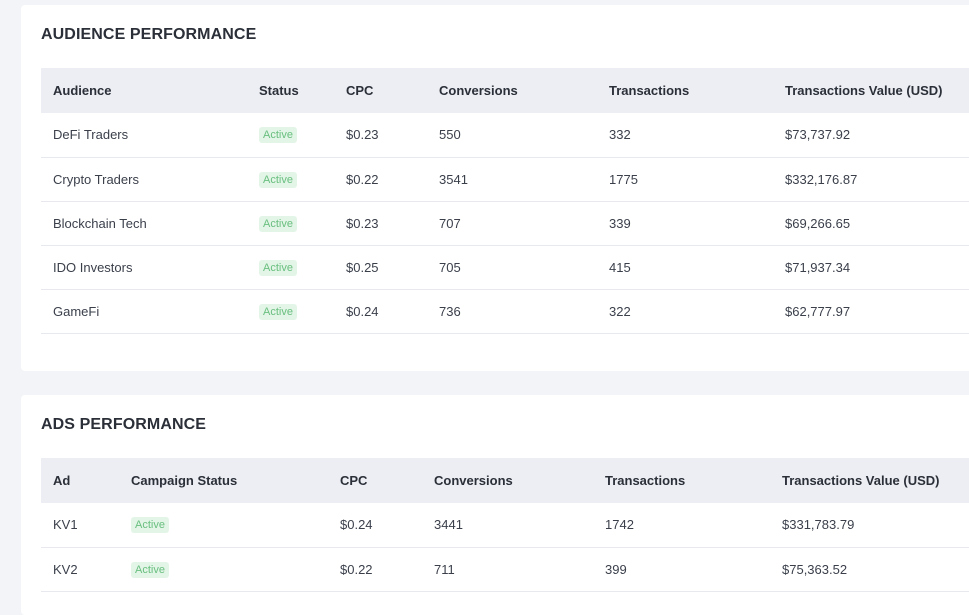  Describe the element at coordinates (223, 480) in the screenshot. I see `column-header-campaign-status: Campaign Status` at that location.